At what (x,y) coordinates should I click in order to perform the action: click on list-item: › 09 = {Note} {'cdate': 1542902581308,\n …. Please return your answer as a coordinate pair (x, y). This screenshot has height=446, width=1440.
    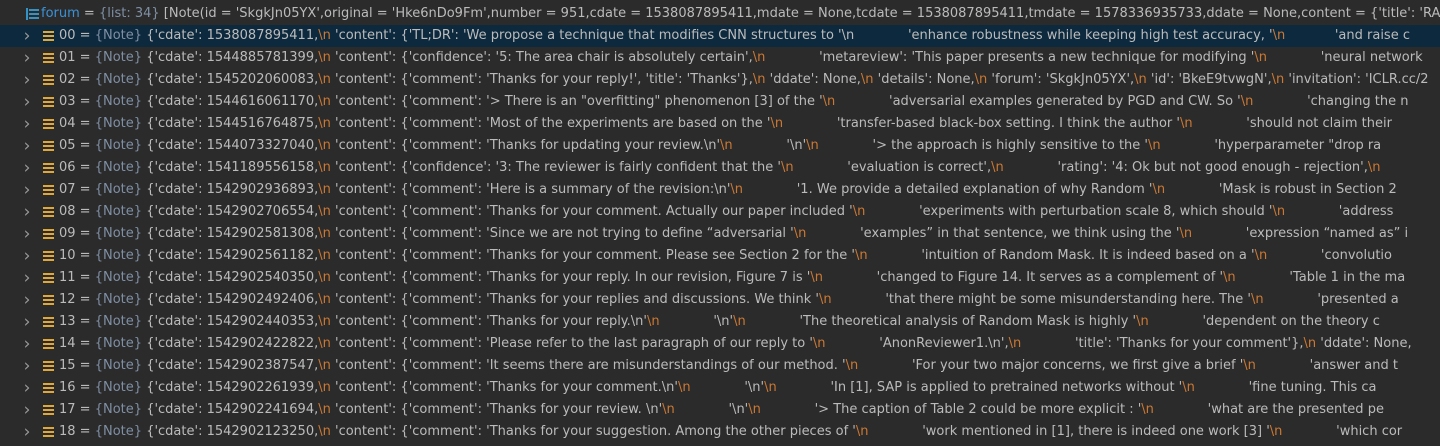
    Looking at the image, I should click on (720, 234).